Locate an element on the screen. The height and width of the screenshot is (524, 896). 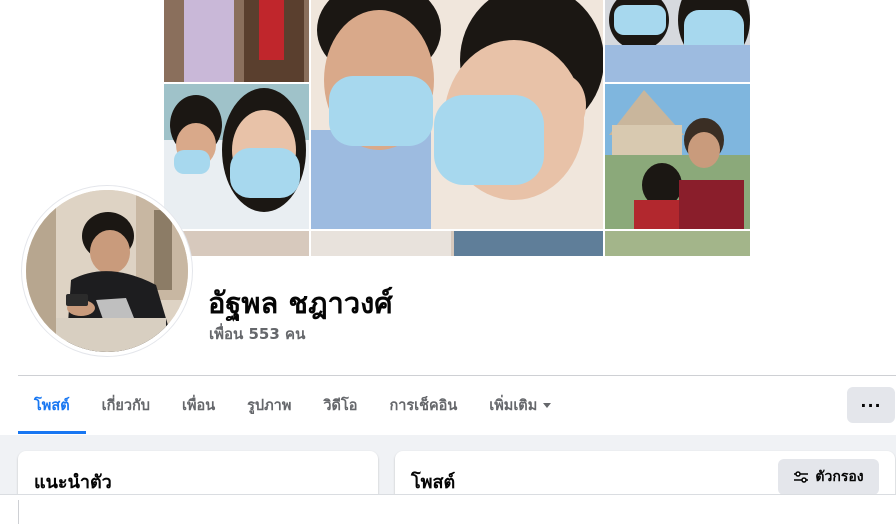
tab-videos: วิดีโอ is located at coordinates (340, 405).